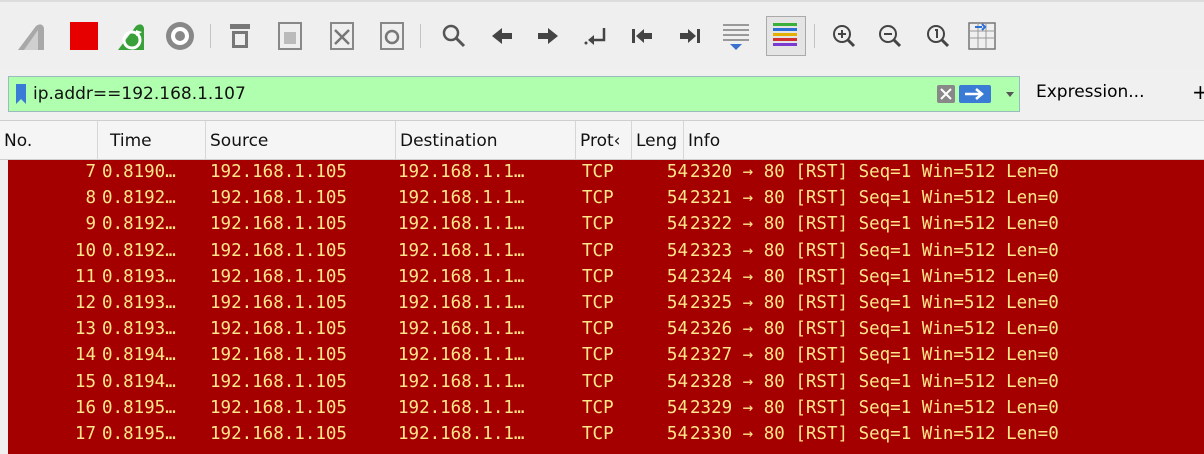 This screenshot has height=454, width=1204. I want to click on restart-capture-icon, so click(132, 36).